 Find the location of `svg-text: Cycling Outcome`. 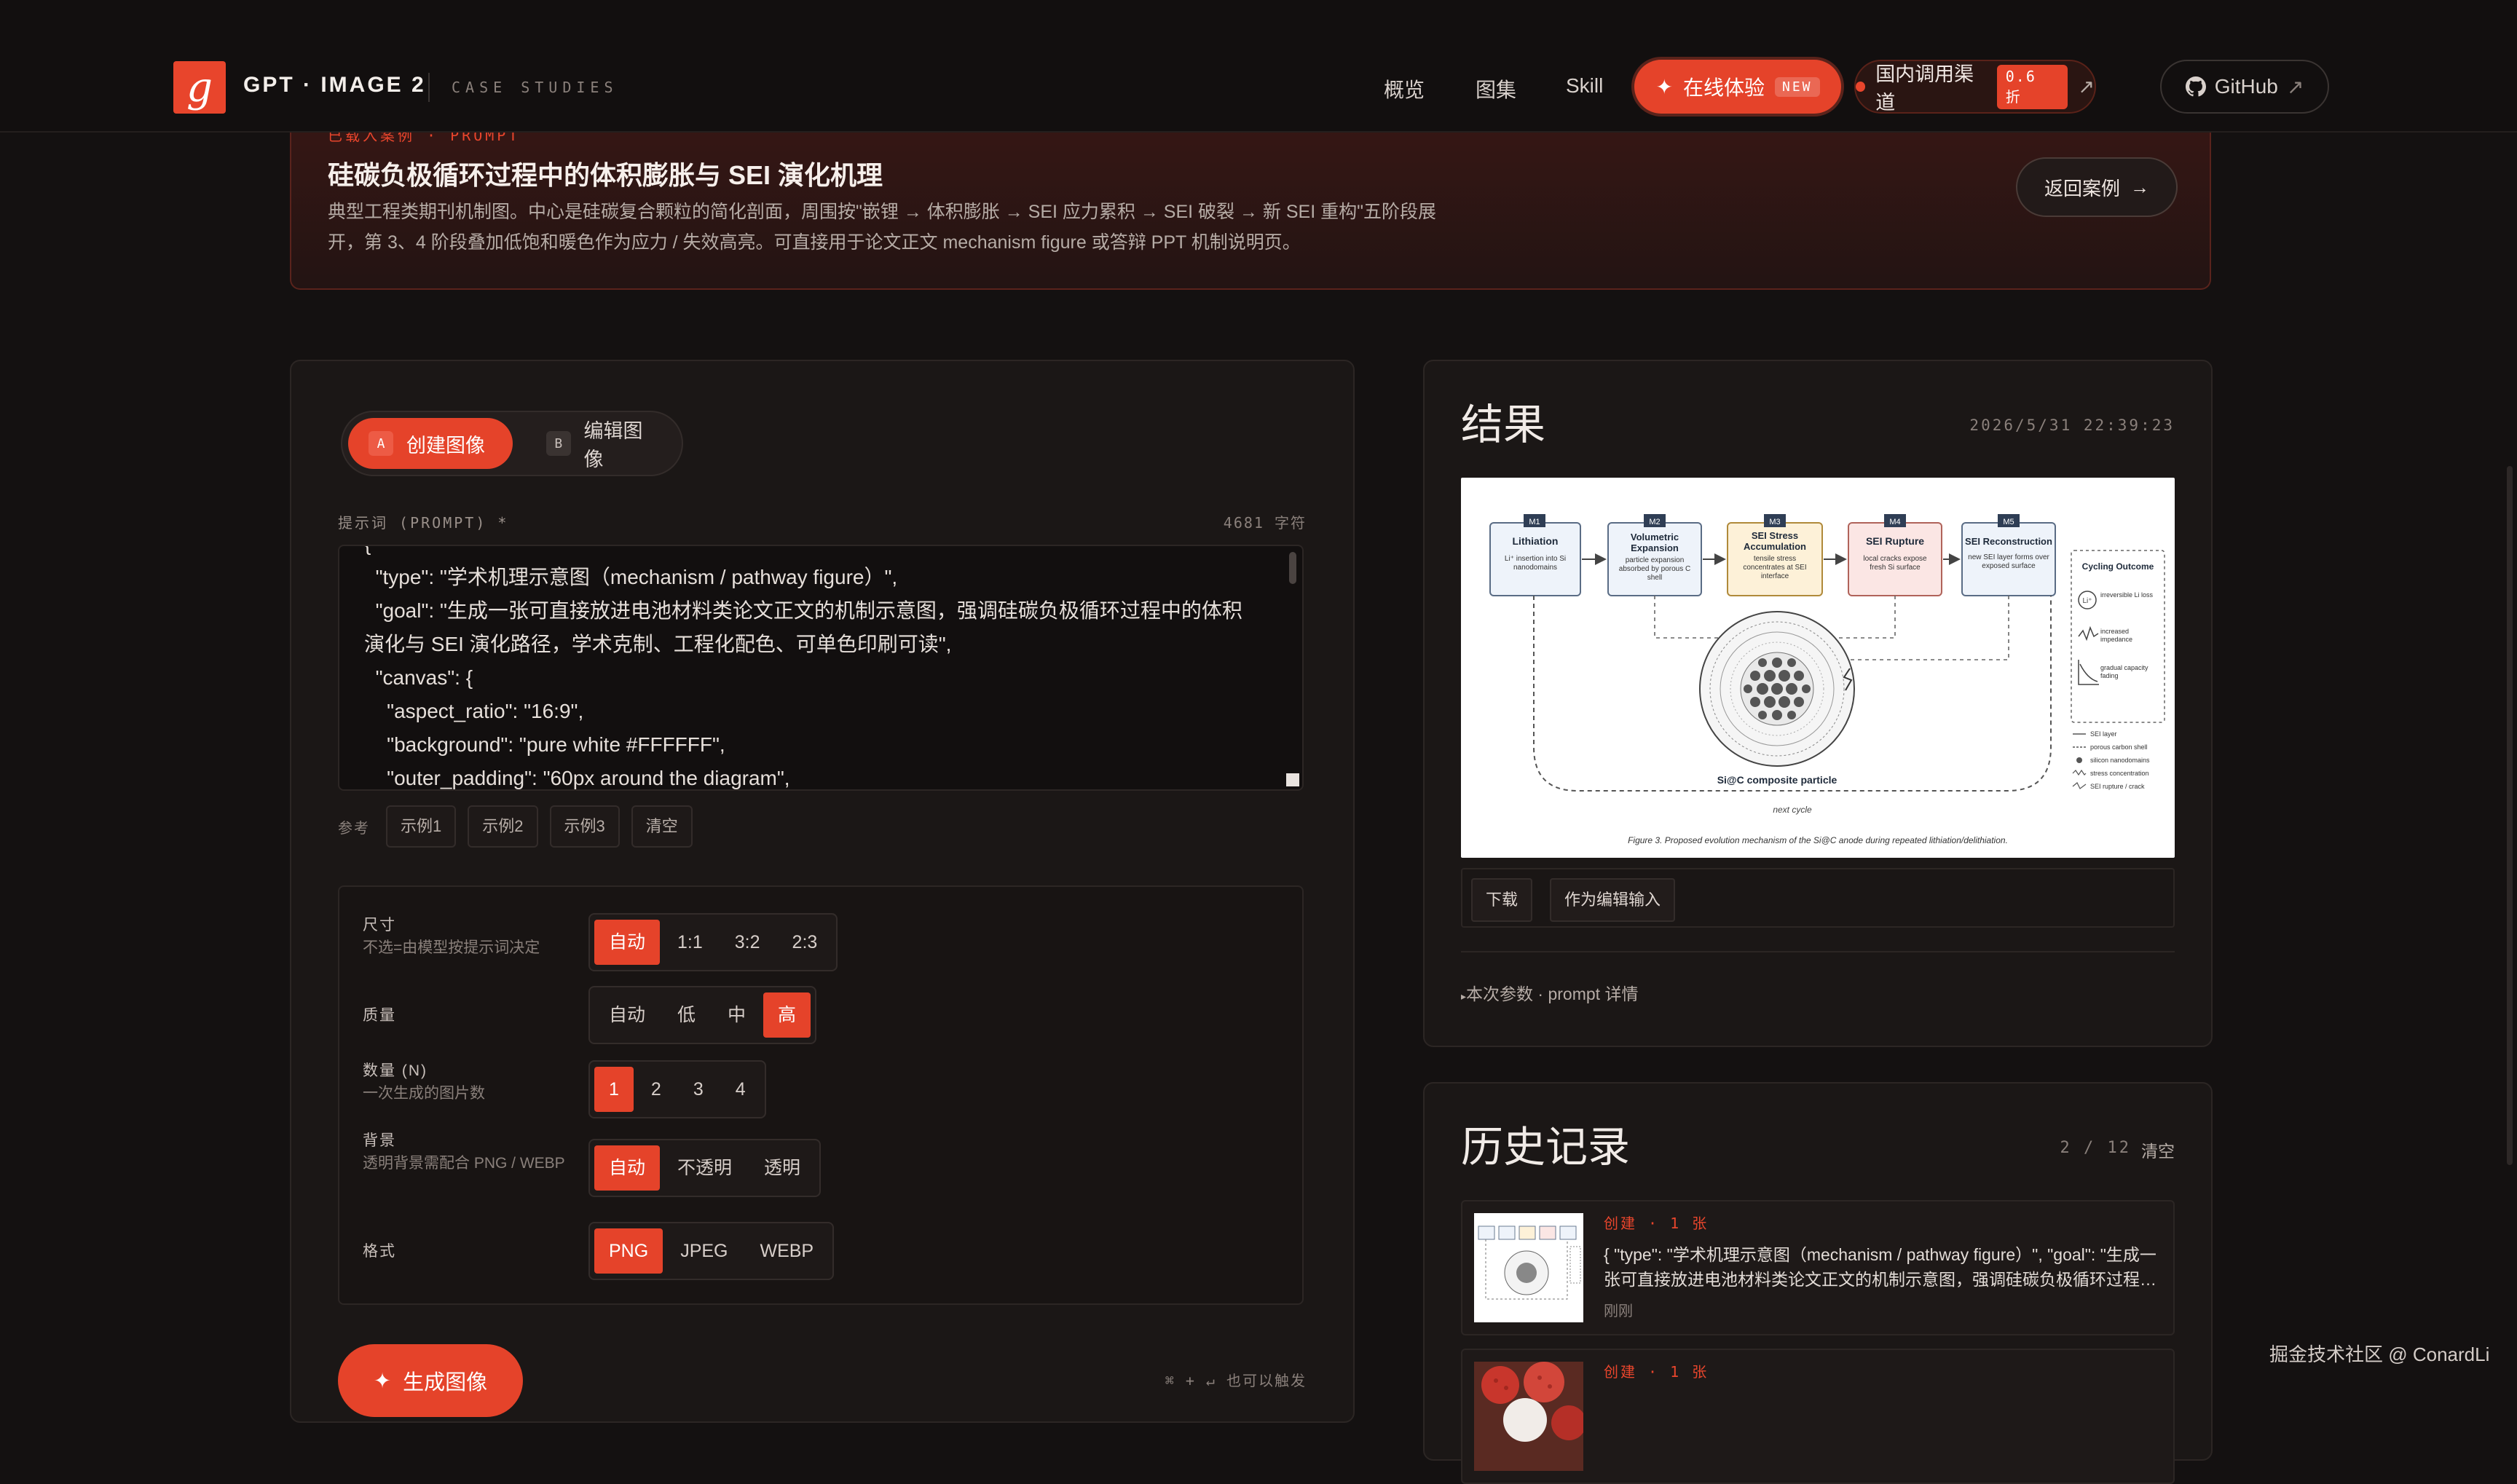

svg-text: Cycling Outcome is located at coordinates (2118, 566).